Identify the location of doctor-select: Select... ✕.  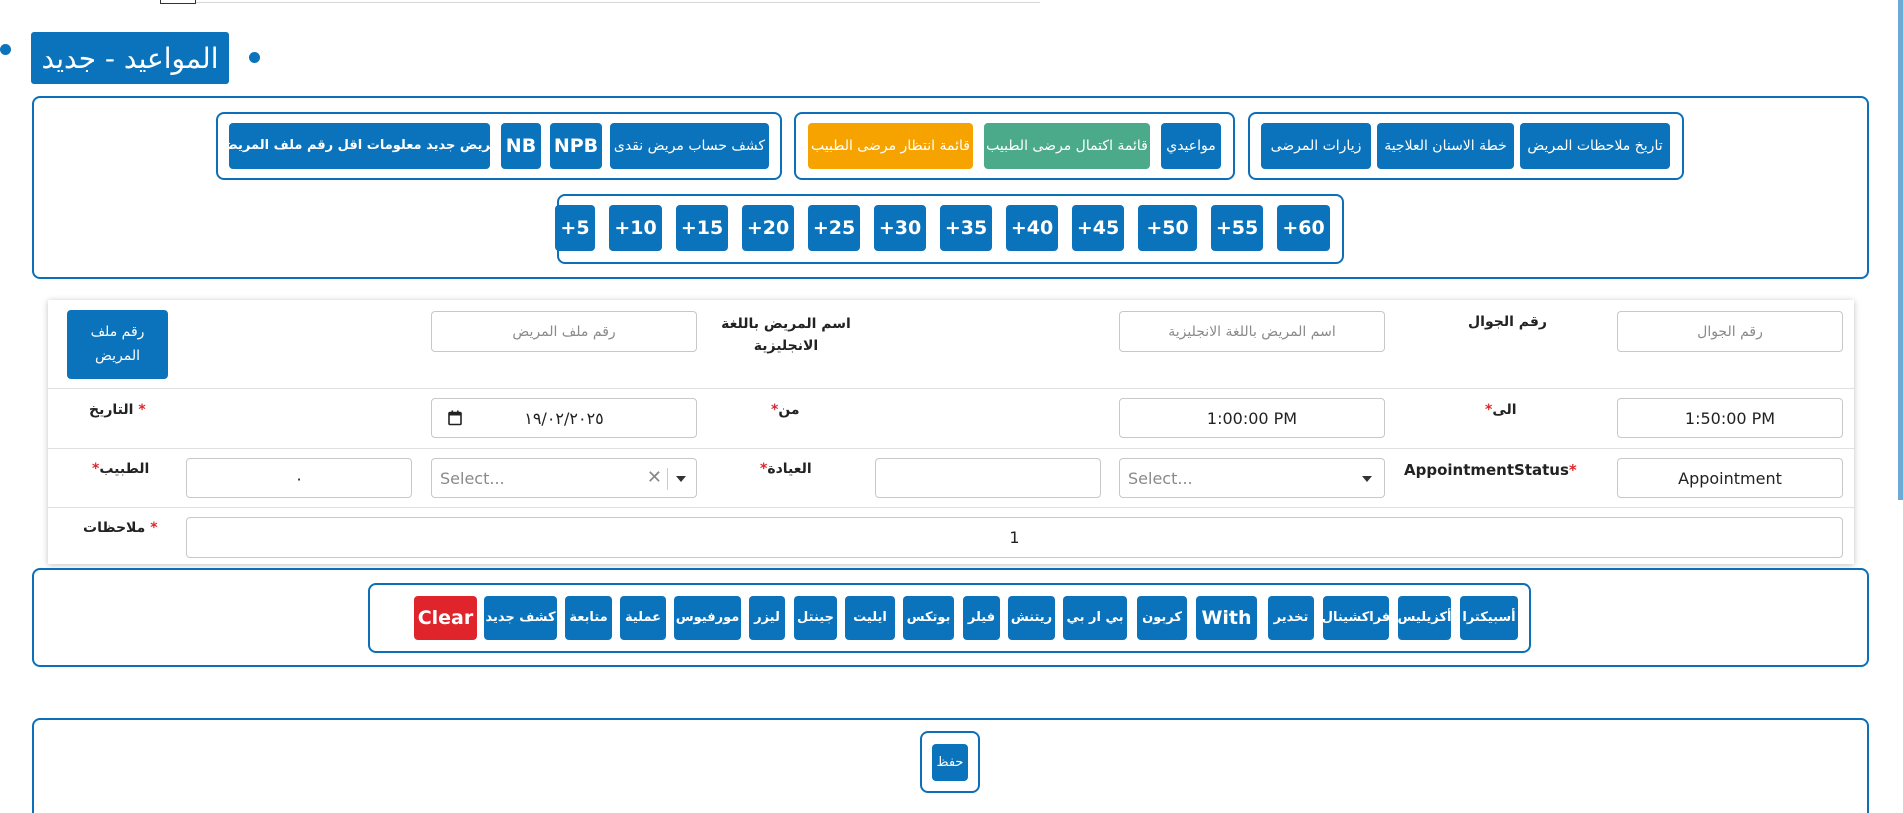
(564, 478).